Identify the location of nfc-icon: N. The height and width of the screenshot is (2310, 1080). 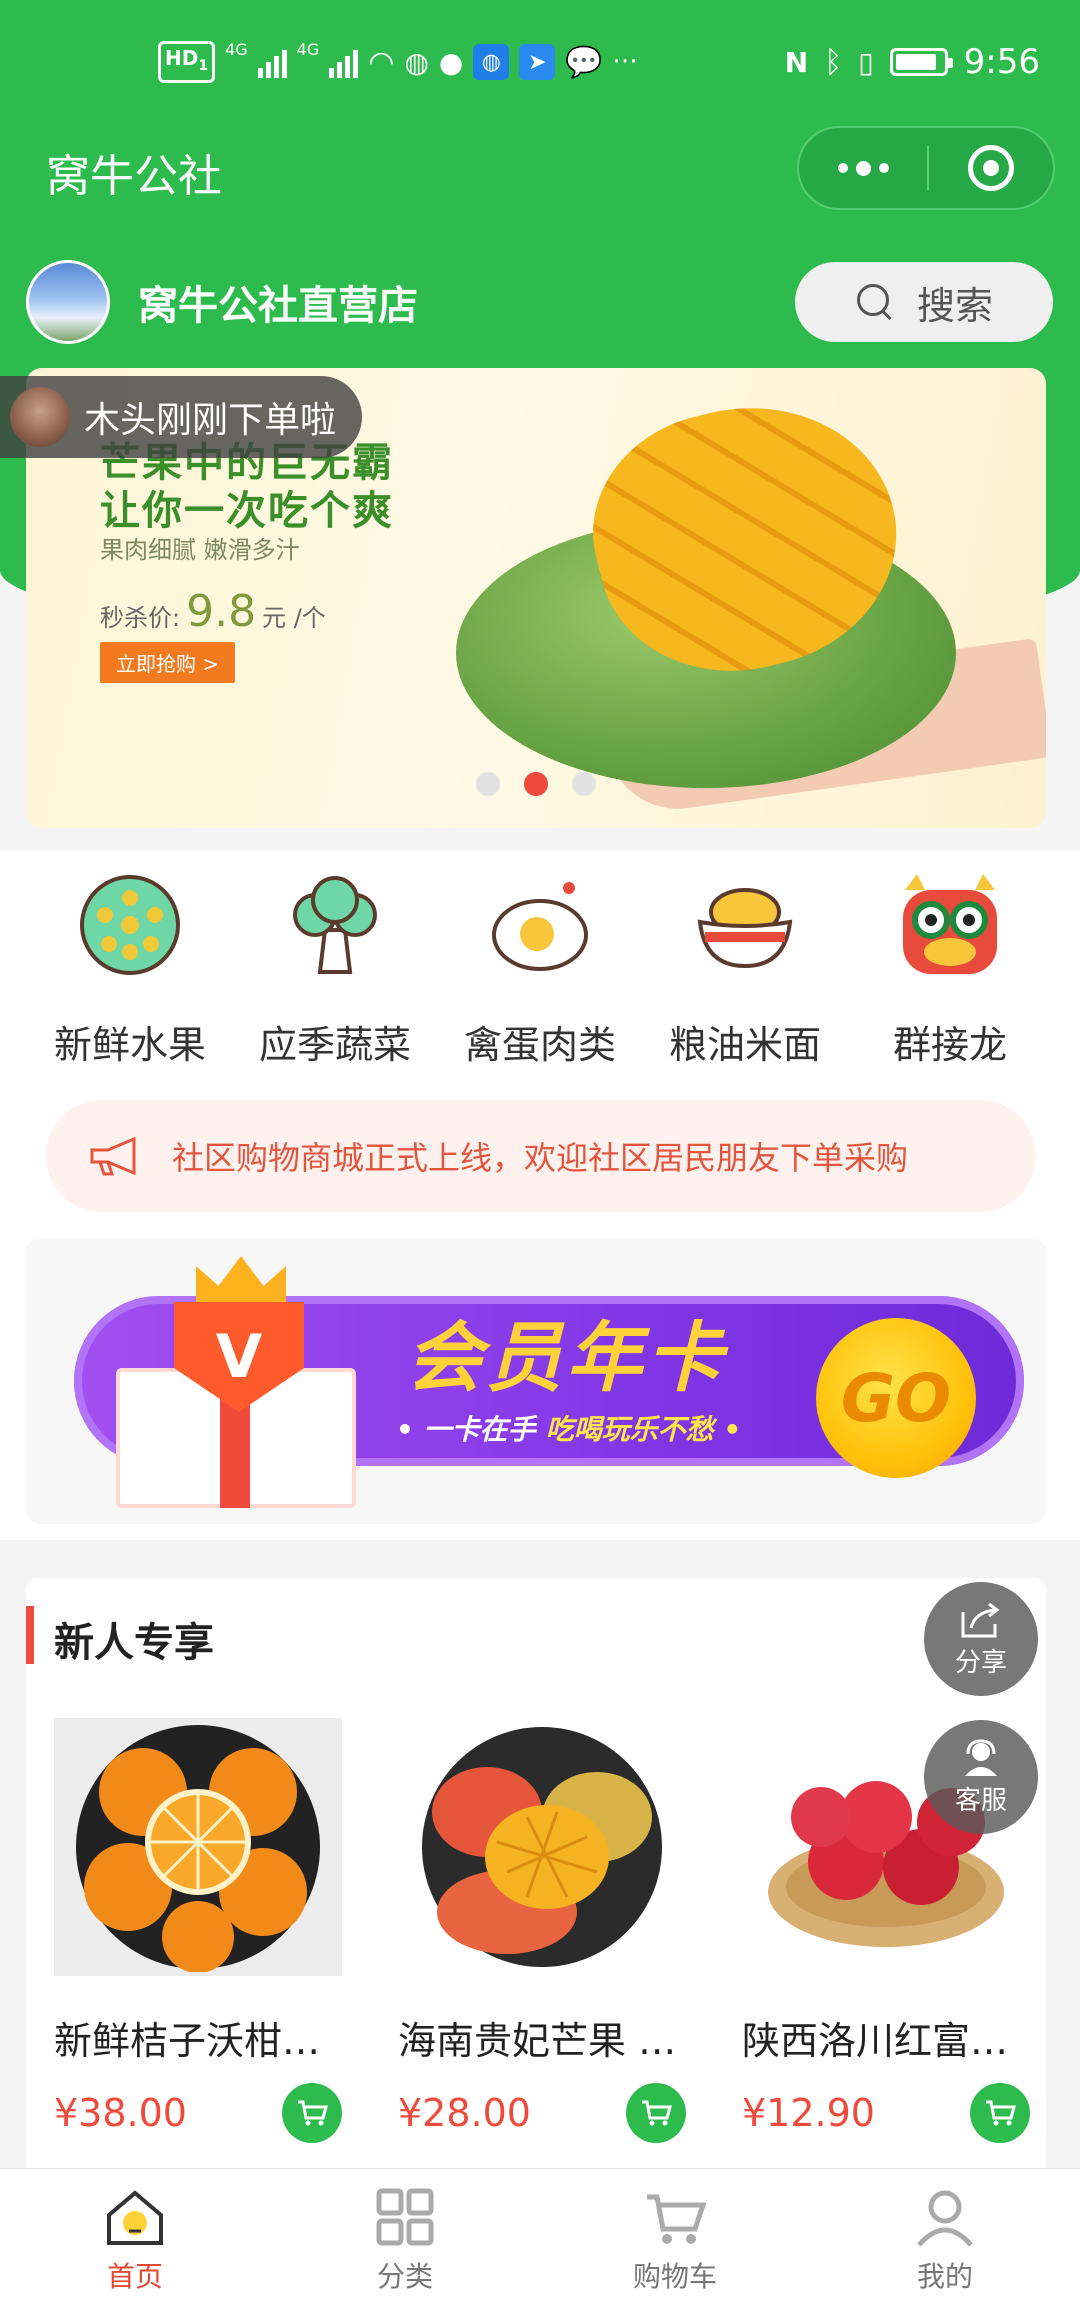
(796, 62).